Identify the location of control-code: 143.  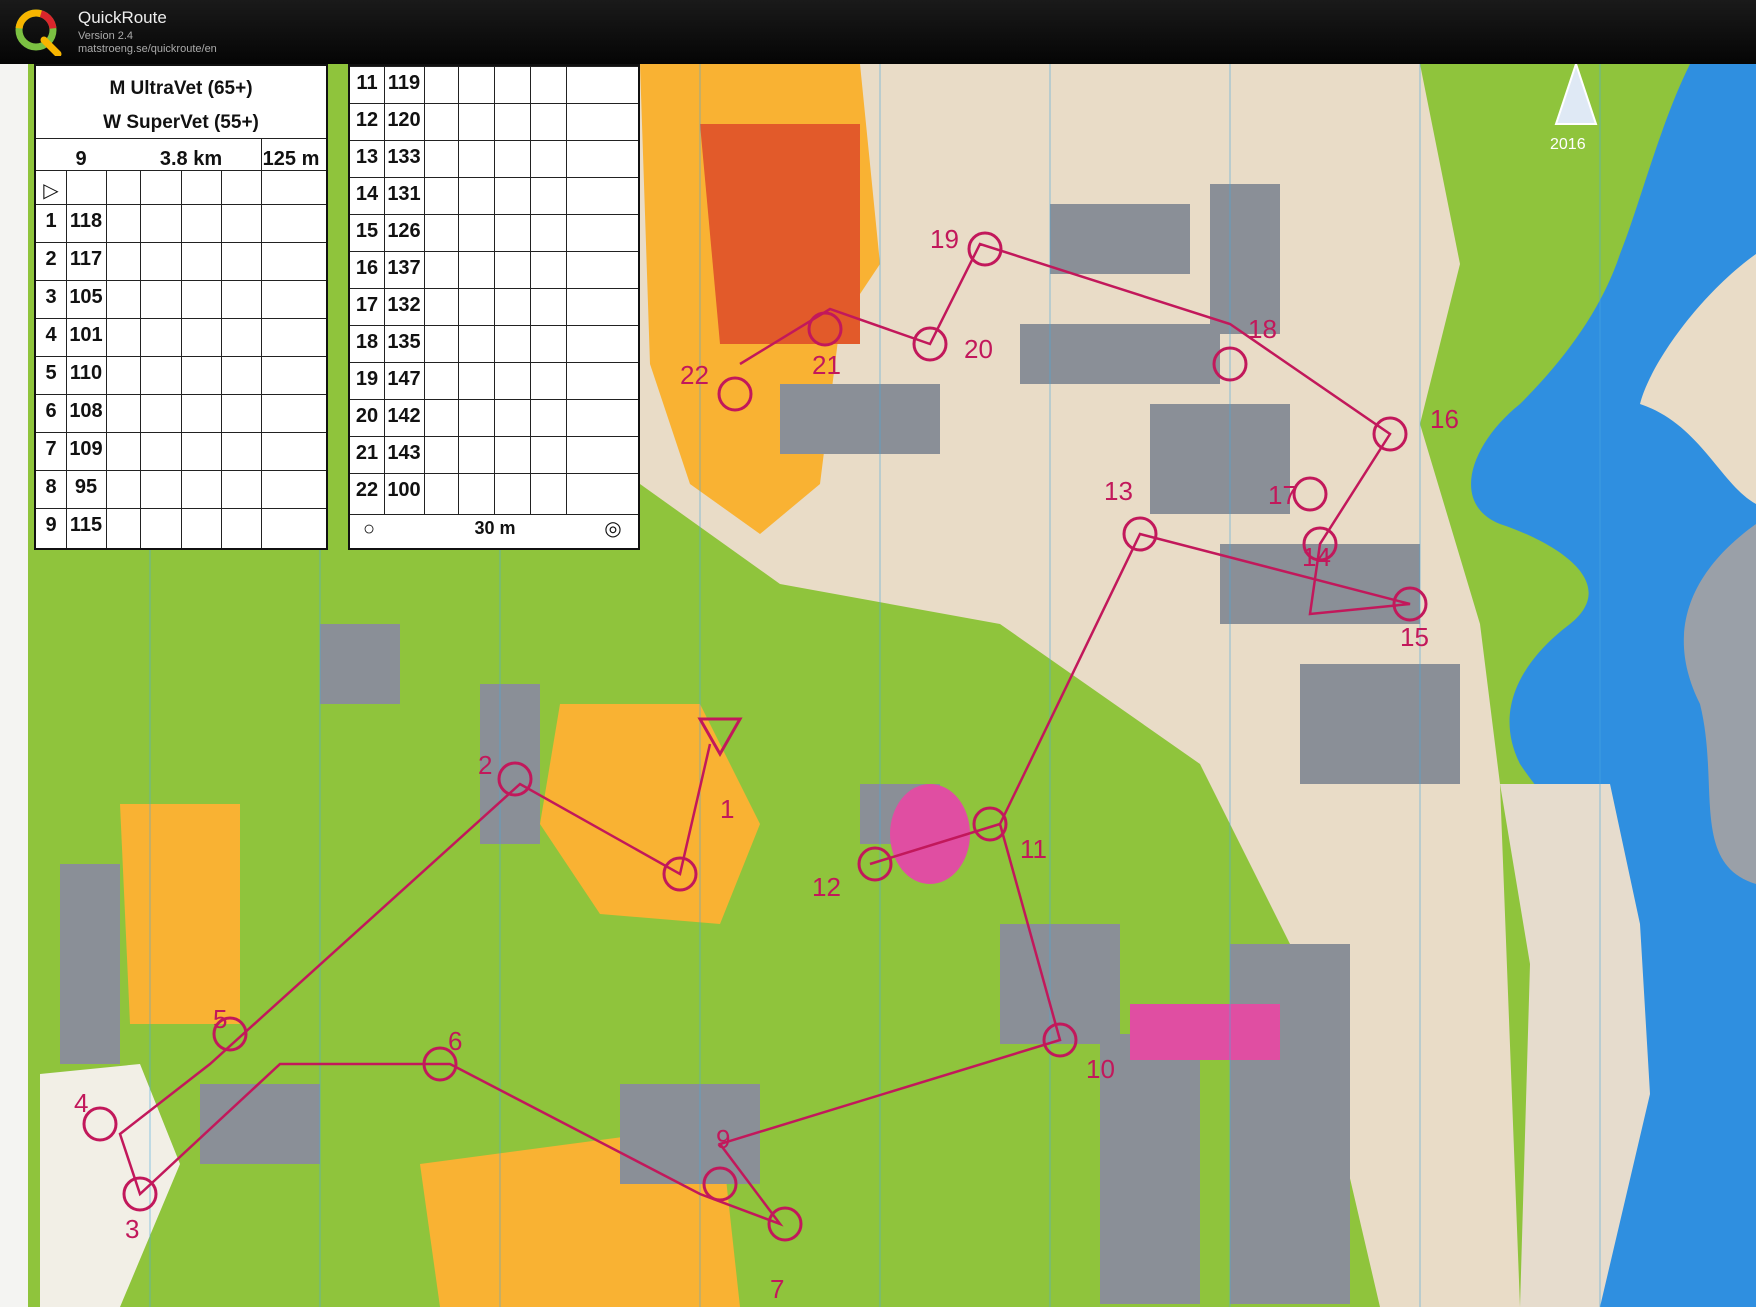
(404, 453).